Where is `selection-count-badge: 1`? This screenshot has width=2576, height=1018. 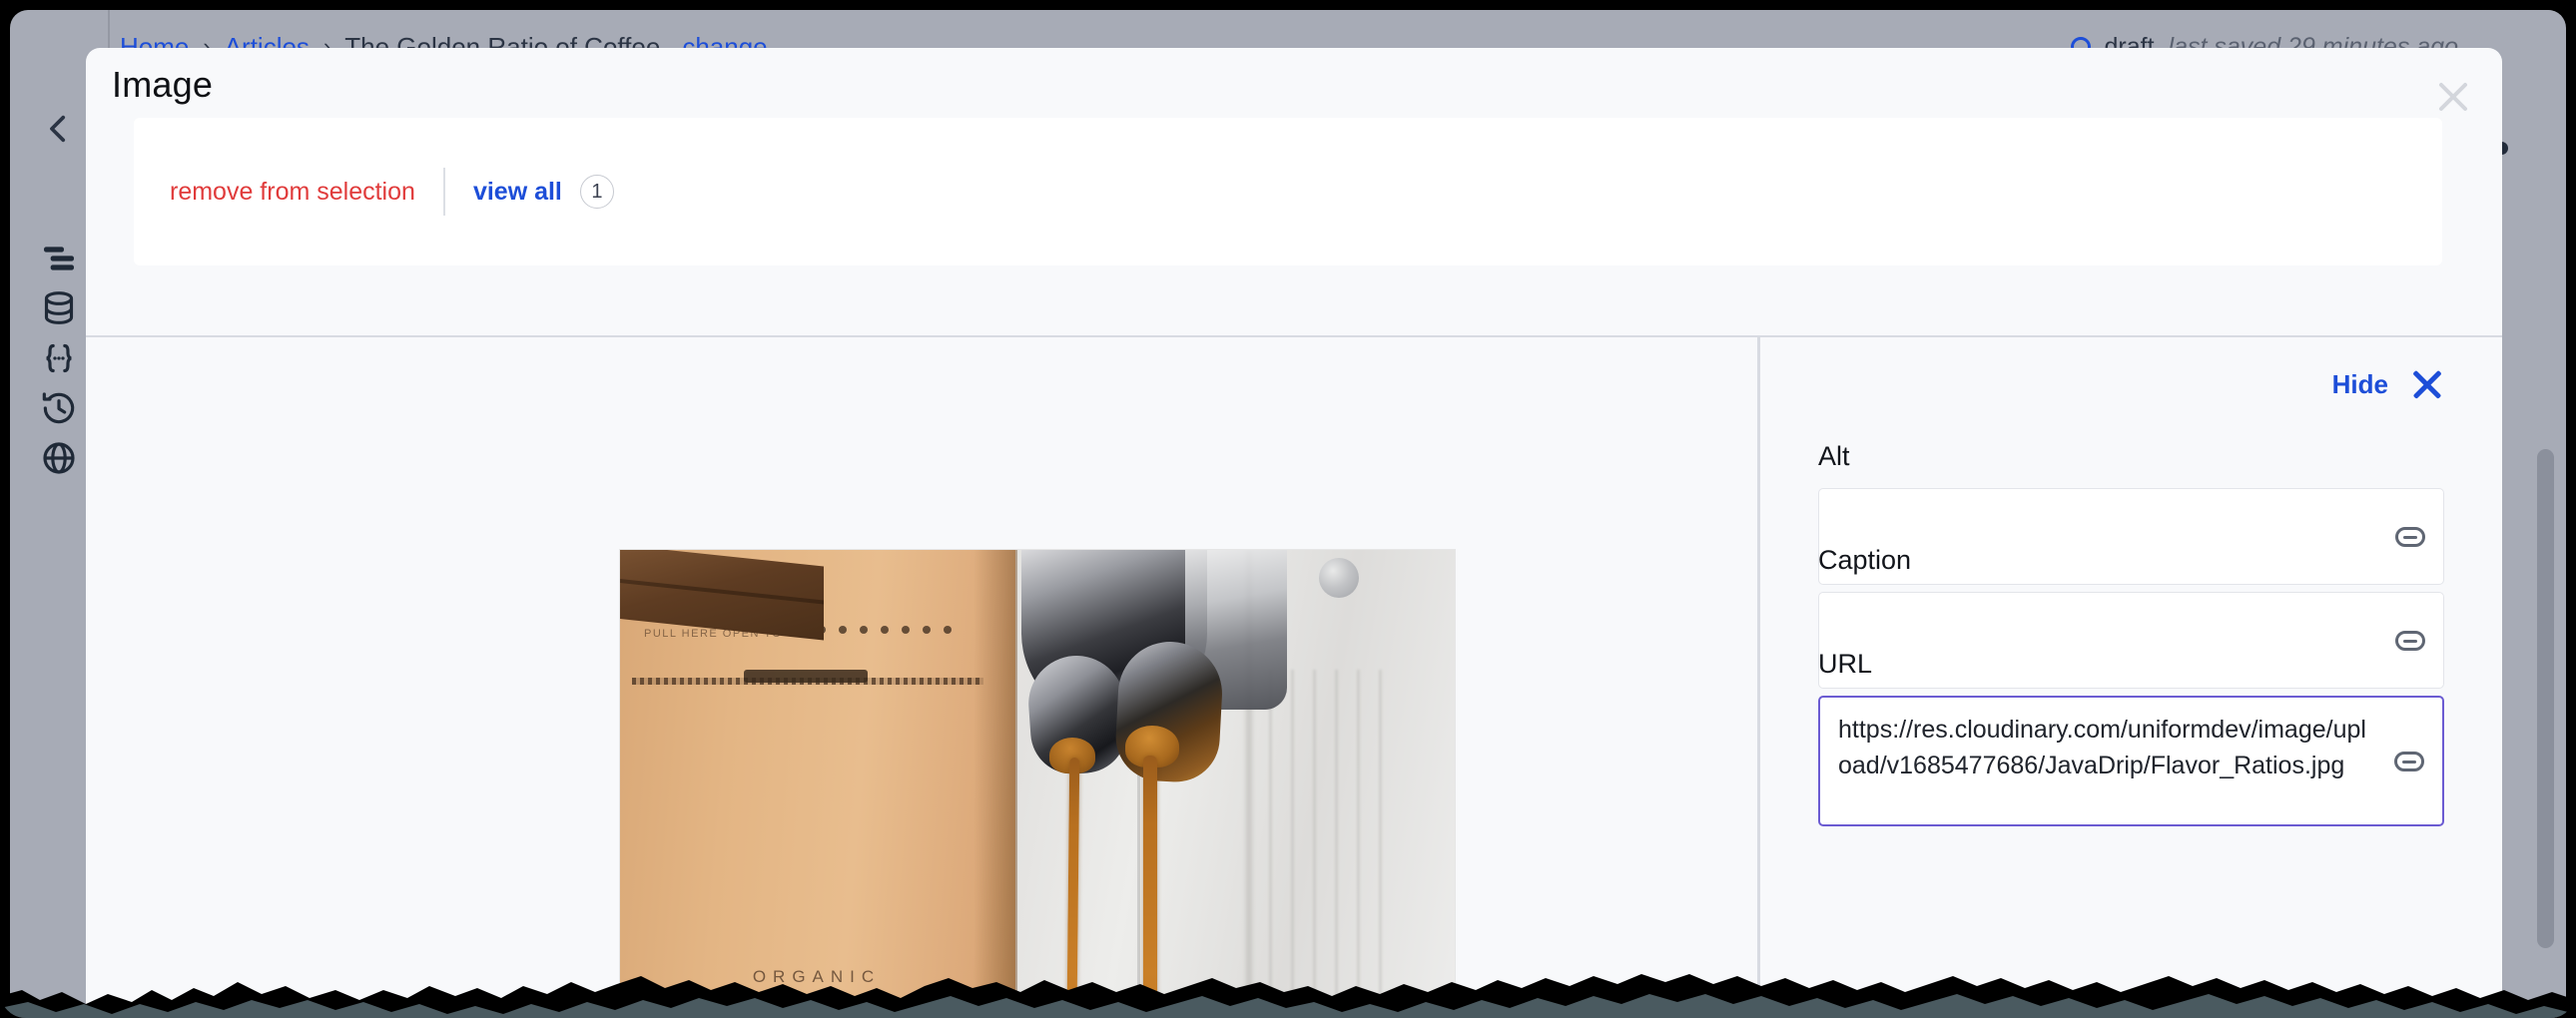
selection-count-badge: 1 is located at coordinates (596, 192).